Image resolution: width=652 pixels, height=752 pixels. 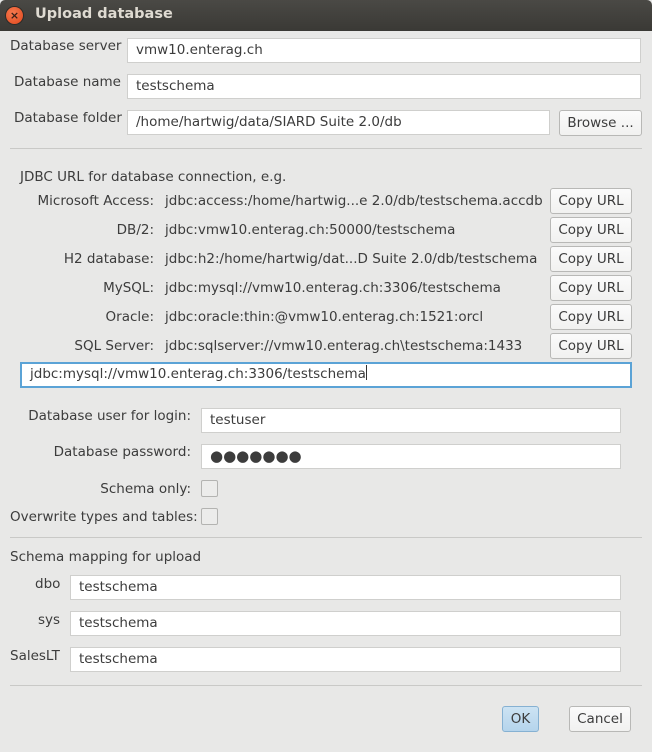 What do you see at coordinates (48, 584) in the screenshot?
I see `mapping-schema-dbo: dbo` at bounding box center [48, 584].